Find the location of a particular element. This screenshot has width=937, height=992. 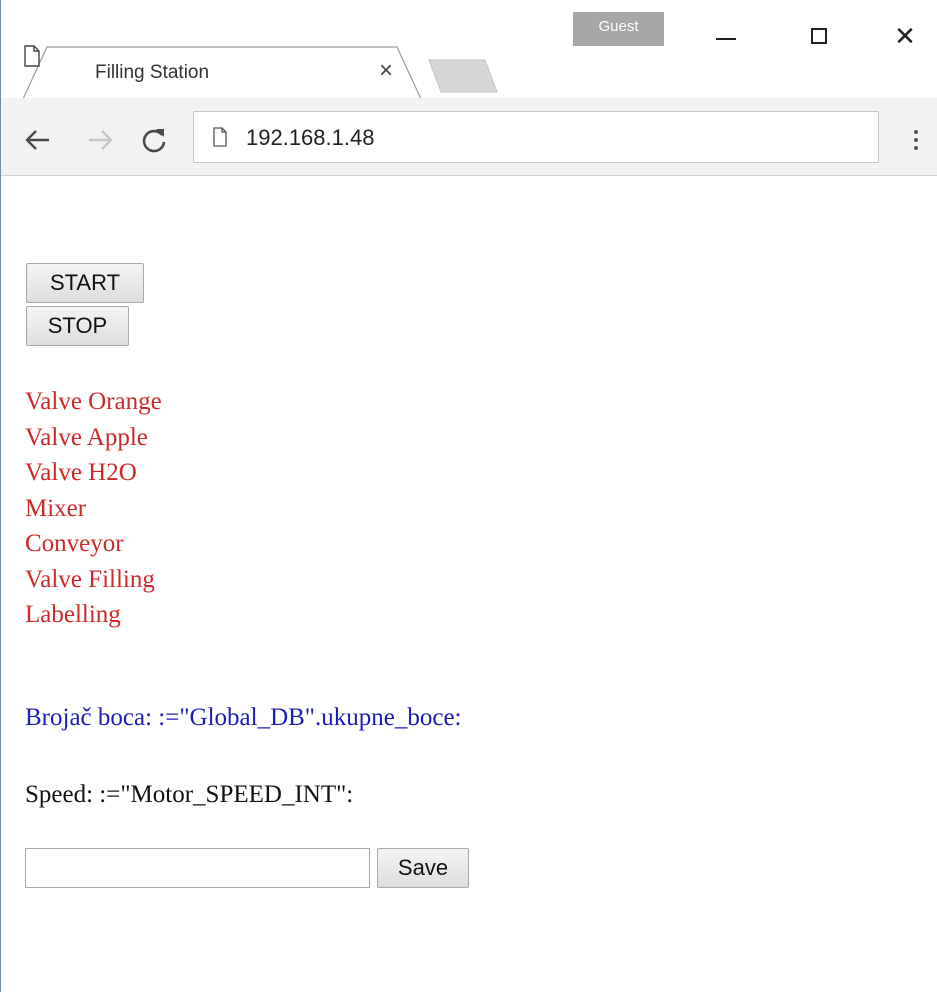

save-button: Save is located at coordinates (423, 868).